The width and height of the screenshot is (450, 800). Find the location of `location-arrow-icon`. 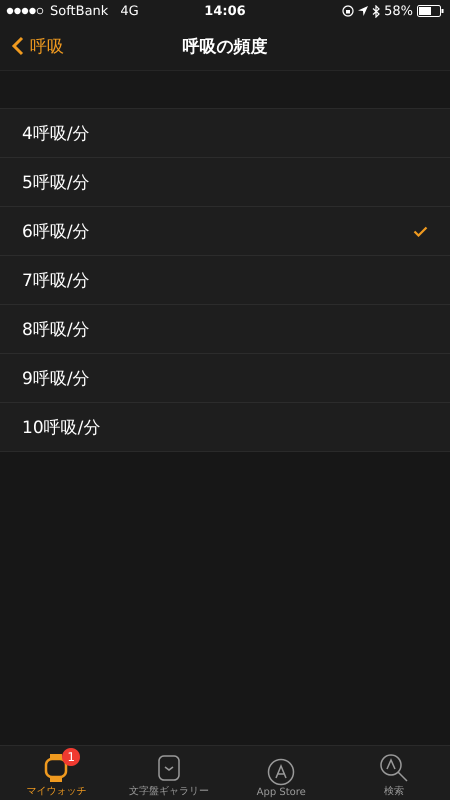

location-arrow-icon is located at coordinates (363, 11).